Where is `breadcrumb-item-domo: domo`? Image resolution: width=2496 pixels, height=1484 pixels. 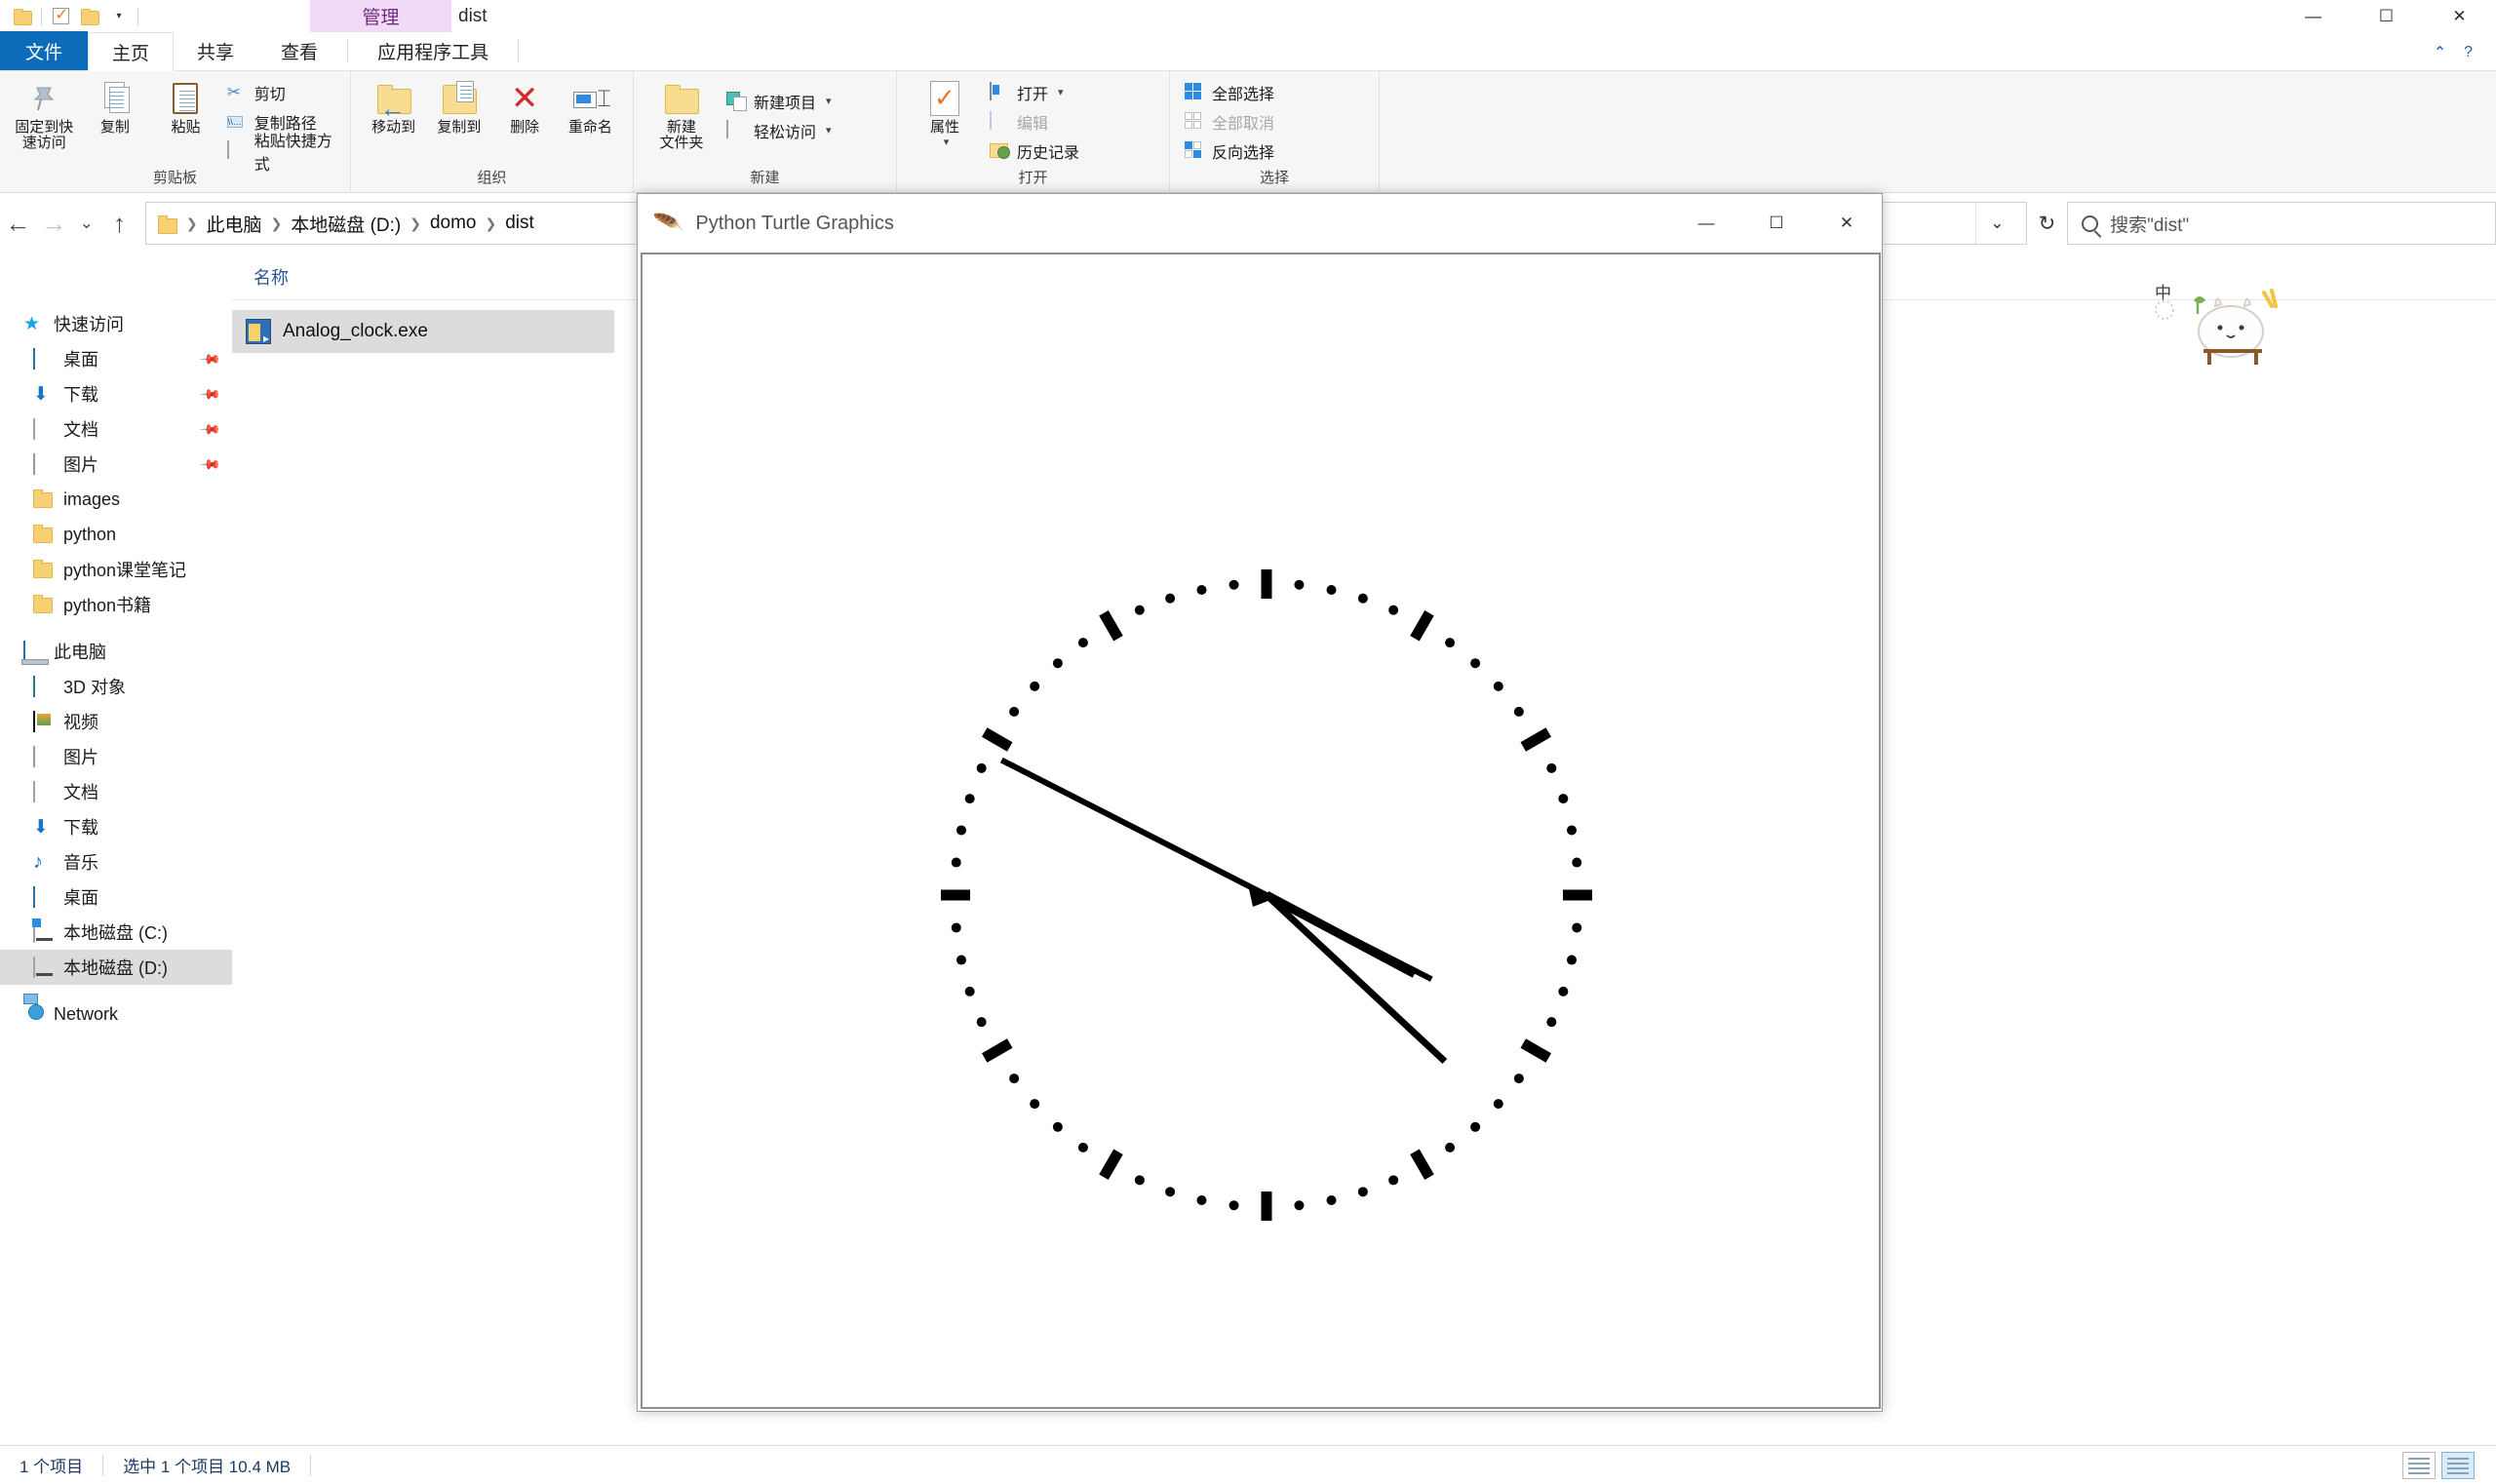
breadcrumb-item-domo: domo is located at coordinates (453, 223).